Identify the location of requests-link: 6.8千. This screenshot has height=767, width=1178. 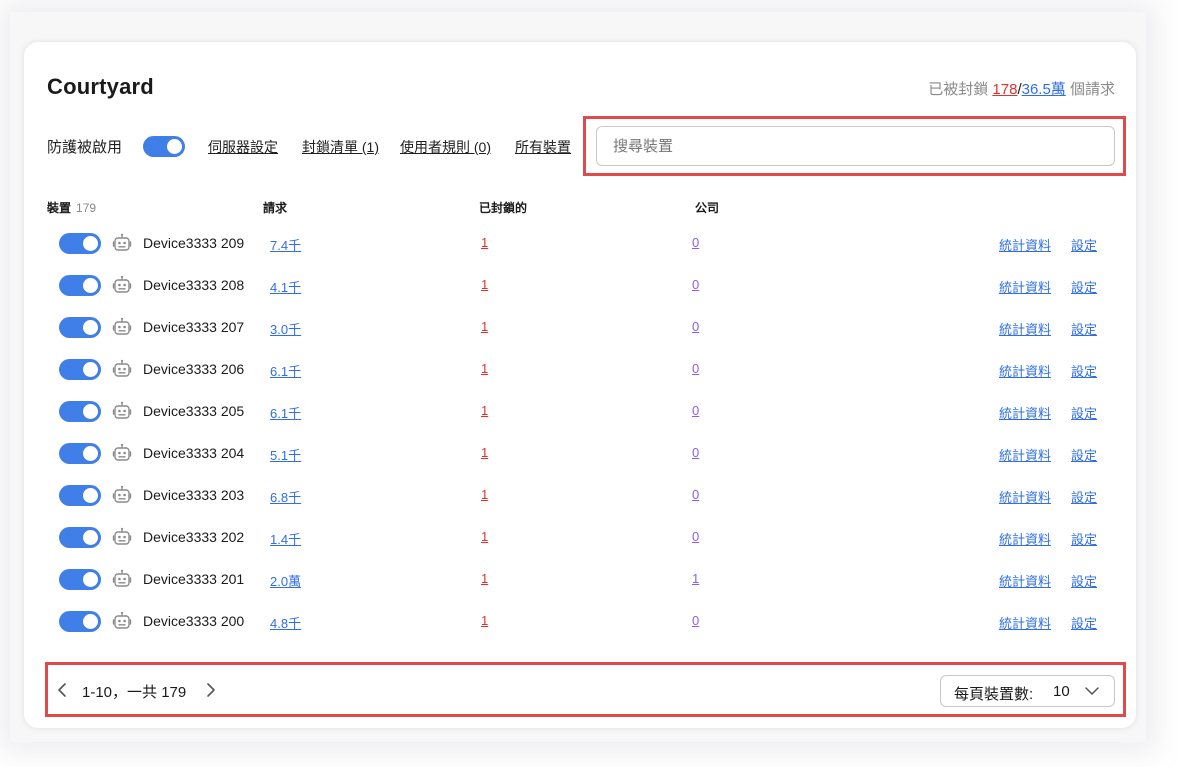
(285, 496).